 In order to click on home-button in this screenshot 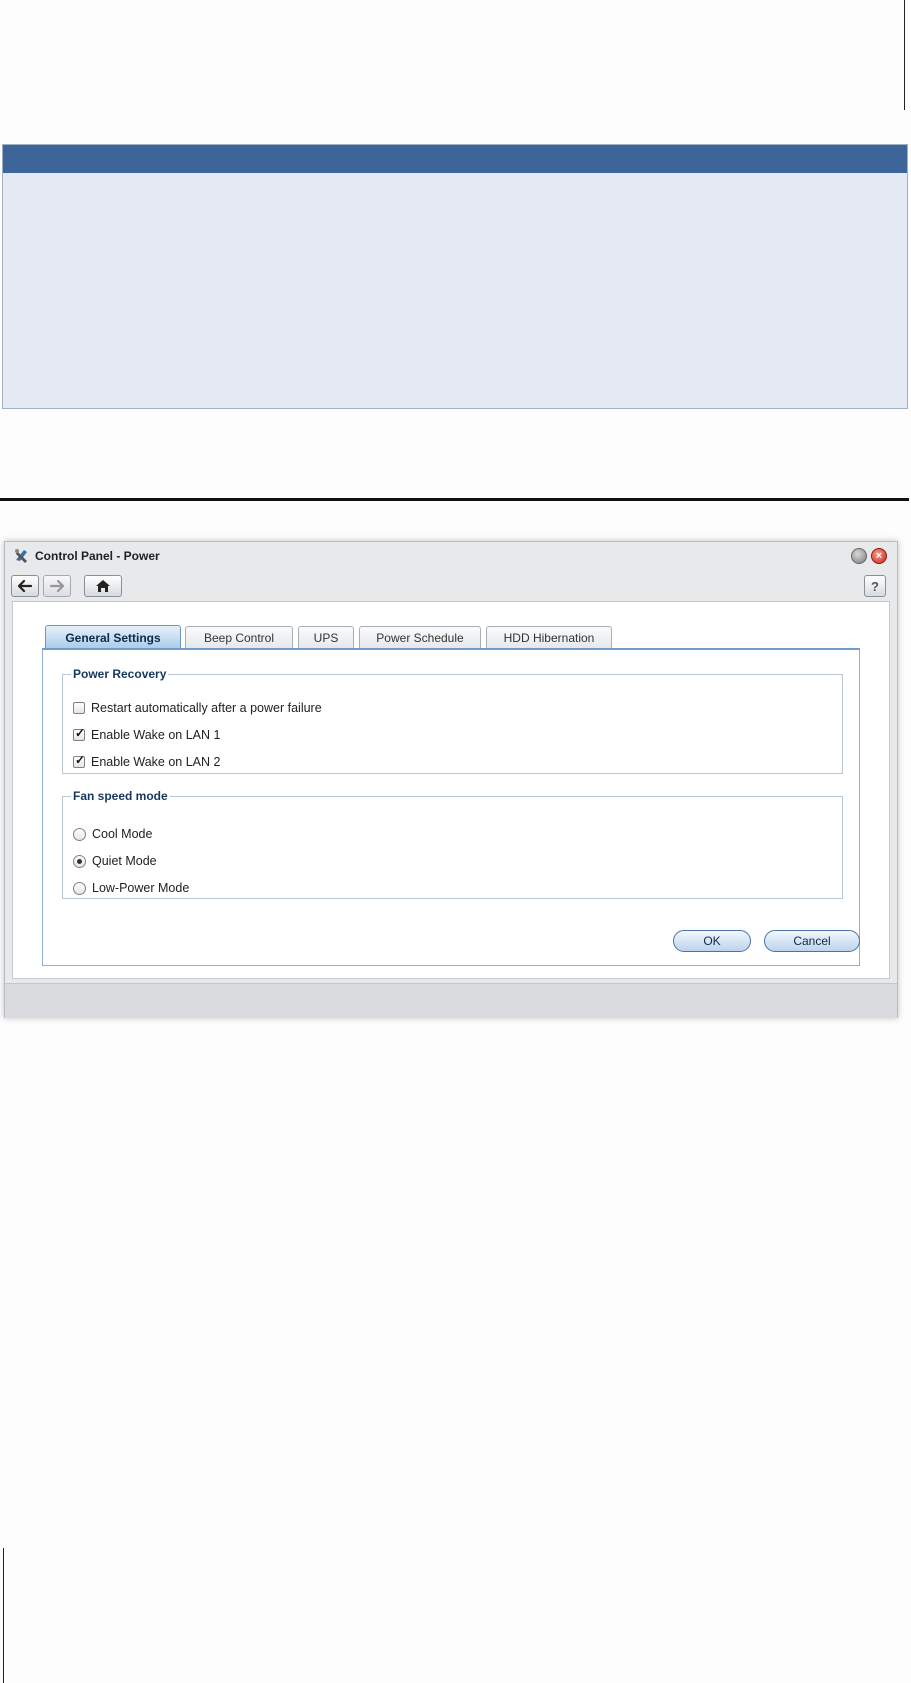, I will do `click(103, 586)`.